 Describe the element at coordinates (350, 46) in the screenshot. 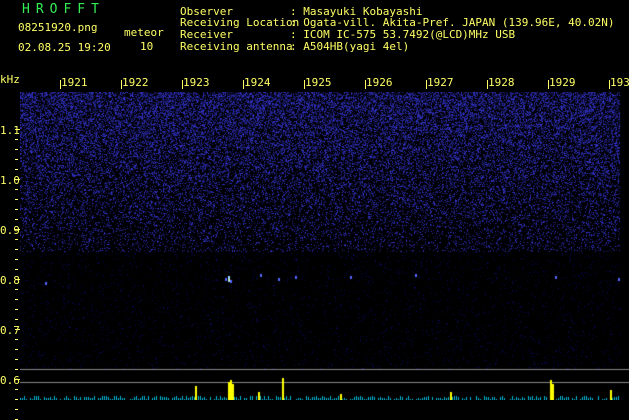

I see `antenna-value: : A504HB(yagi 4el)` at that location.